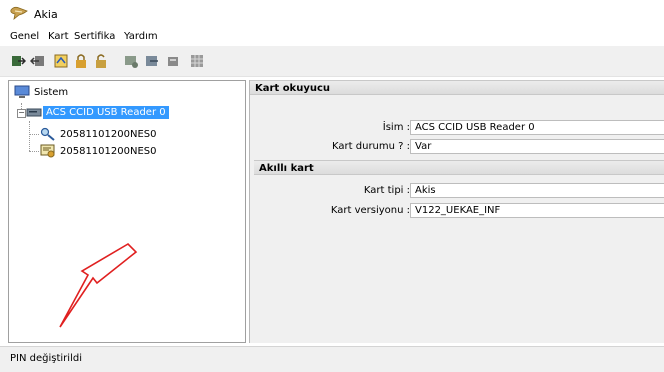 Image resolution: width=664 pixels, height=372 pixels. I want to click on tree-item-card-1: 20581101200NES0, so click(98, 134).